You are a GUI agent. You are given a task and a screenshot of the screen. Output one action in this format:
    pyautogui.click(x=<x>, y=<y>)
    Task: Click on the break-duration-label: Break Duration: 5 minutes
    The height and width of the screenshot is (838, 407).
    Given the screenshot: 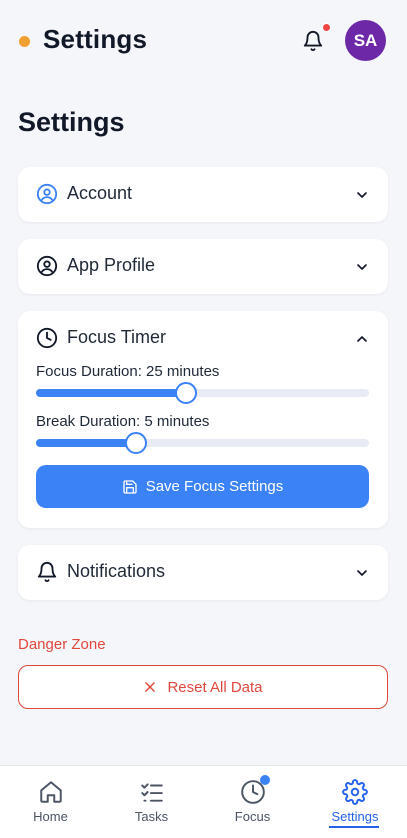 What is the action you would take?
    pyautogui.click(x=123, y=421)
    